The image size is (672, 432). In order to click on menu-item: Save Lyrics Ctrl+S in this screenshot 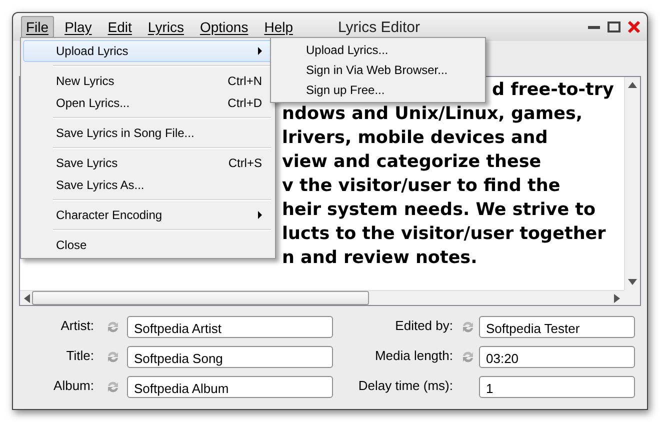, I will do `click(148, 163)`.